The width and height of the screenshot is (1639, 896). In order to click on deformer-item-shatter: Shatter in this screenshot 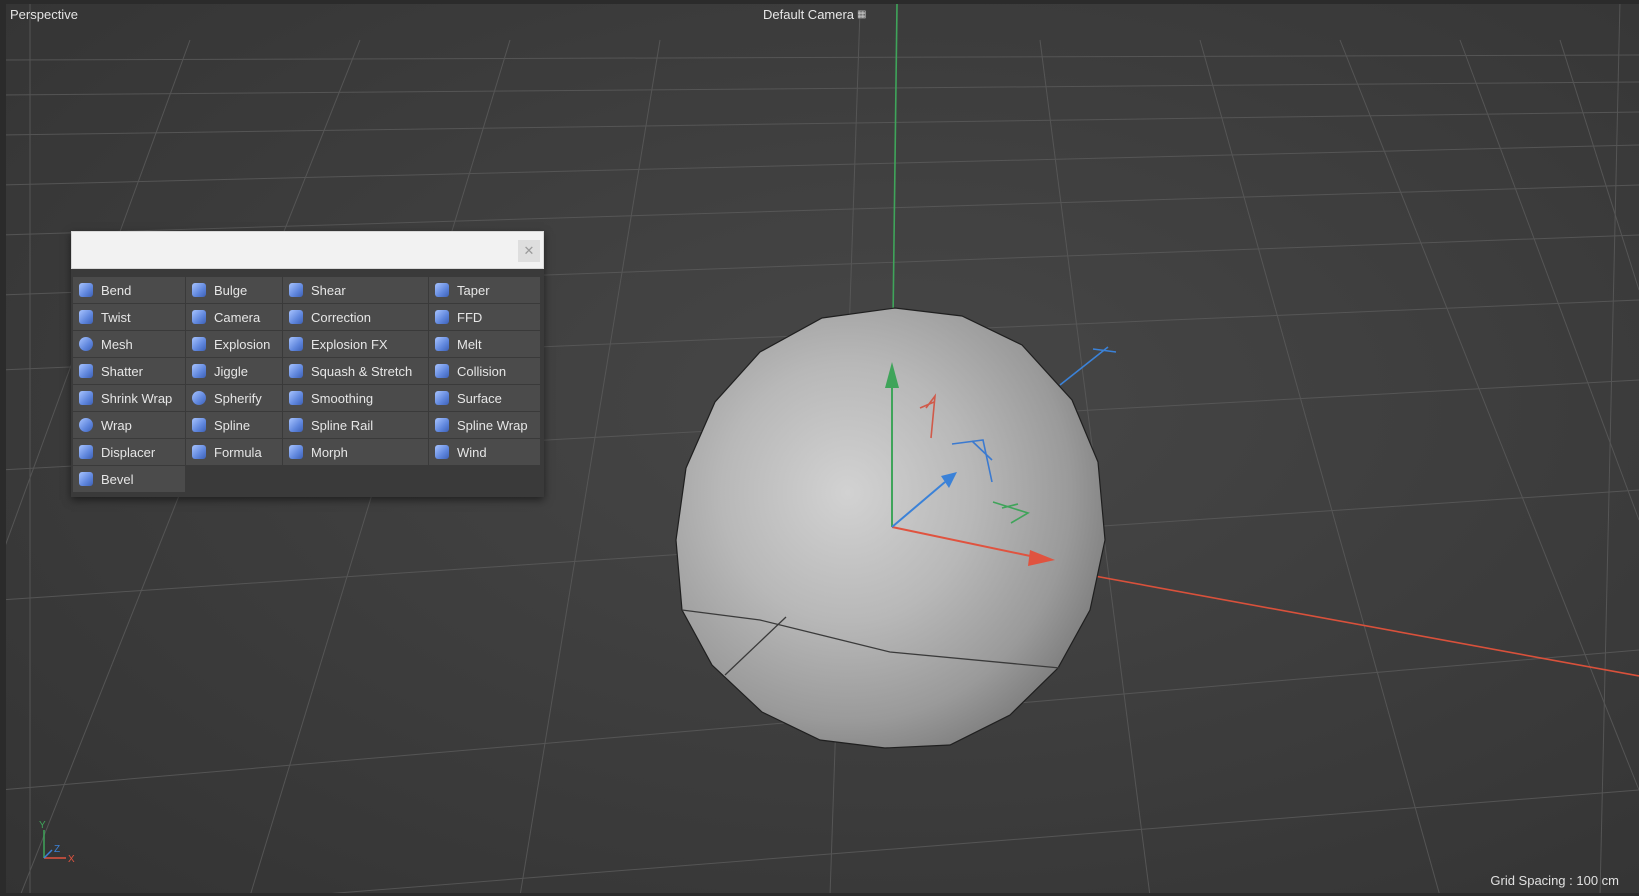, I will do `click(129, 371)`.